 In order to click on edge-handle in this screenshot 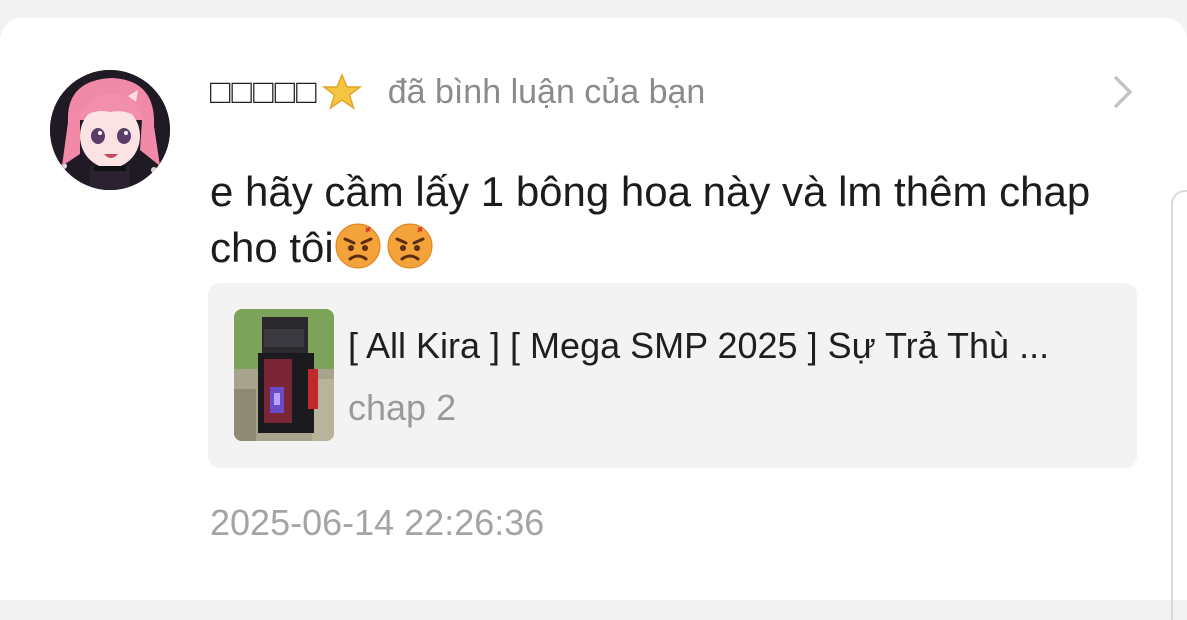, I will do `click(1179, 405)`.